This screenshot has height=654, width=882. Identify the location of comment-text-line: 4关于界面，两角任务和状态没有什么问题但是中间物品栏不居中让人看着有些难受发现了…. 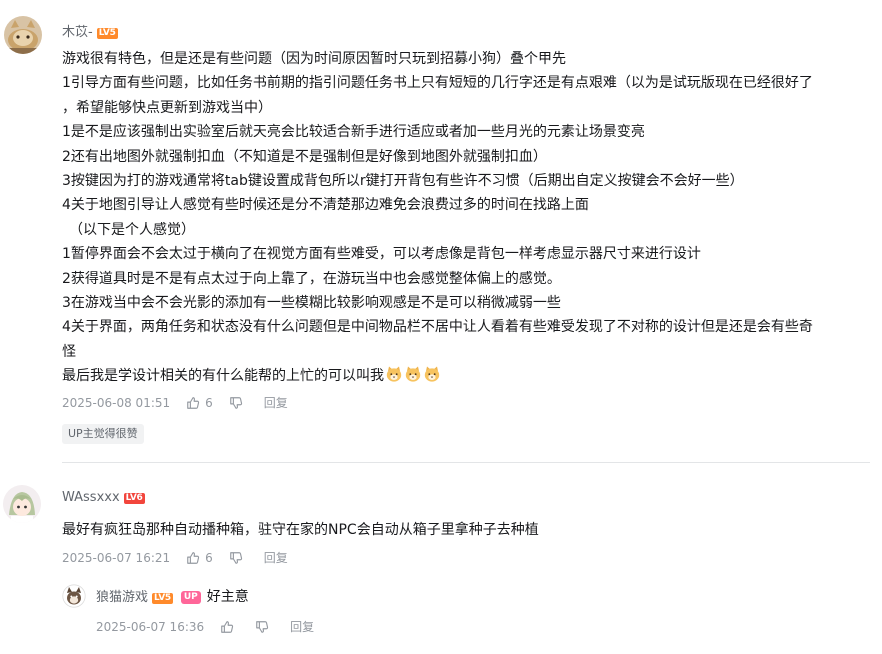
(437, 327).